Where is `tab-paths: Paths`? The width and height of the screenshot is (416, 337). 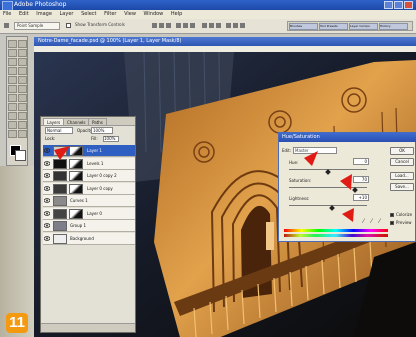
tab-paths: Paths is located at coordinates (97, 121).